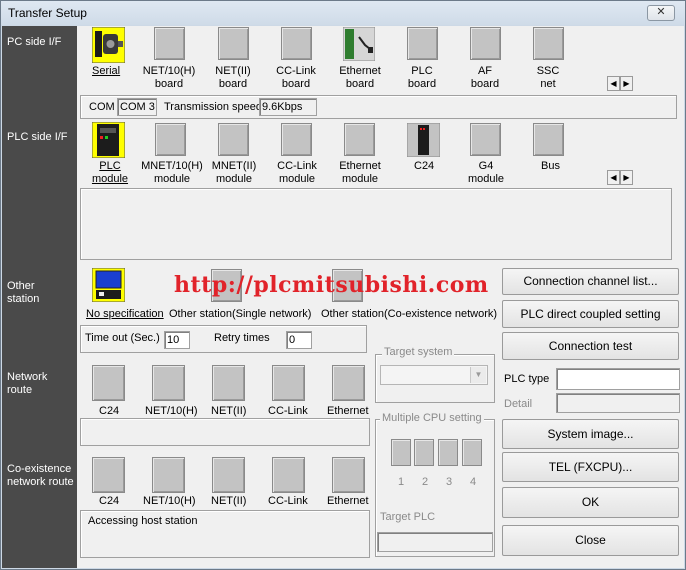 The height and width of the screenshot is (570, 686). What do you see at coordinates (108, 285) in the screenshot?
I see `no-spec-icon` at bounding box center [108, 285].